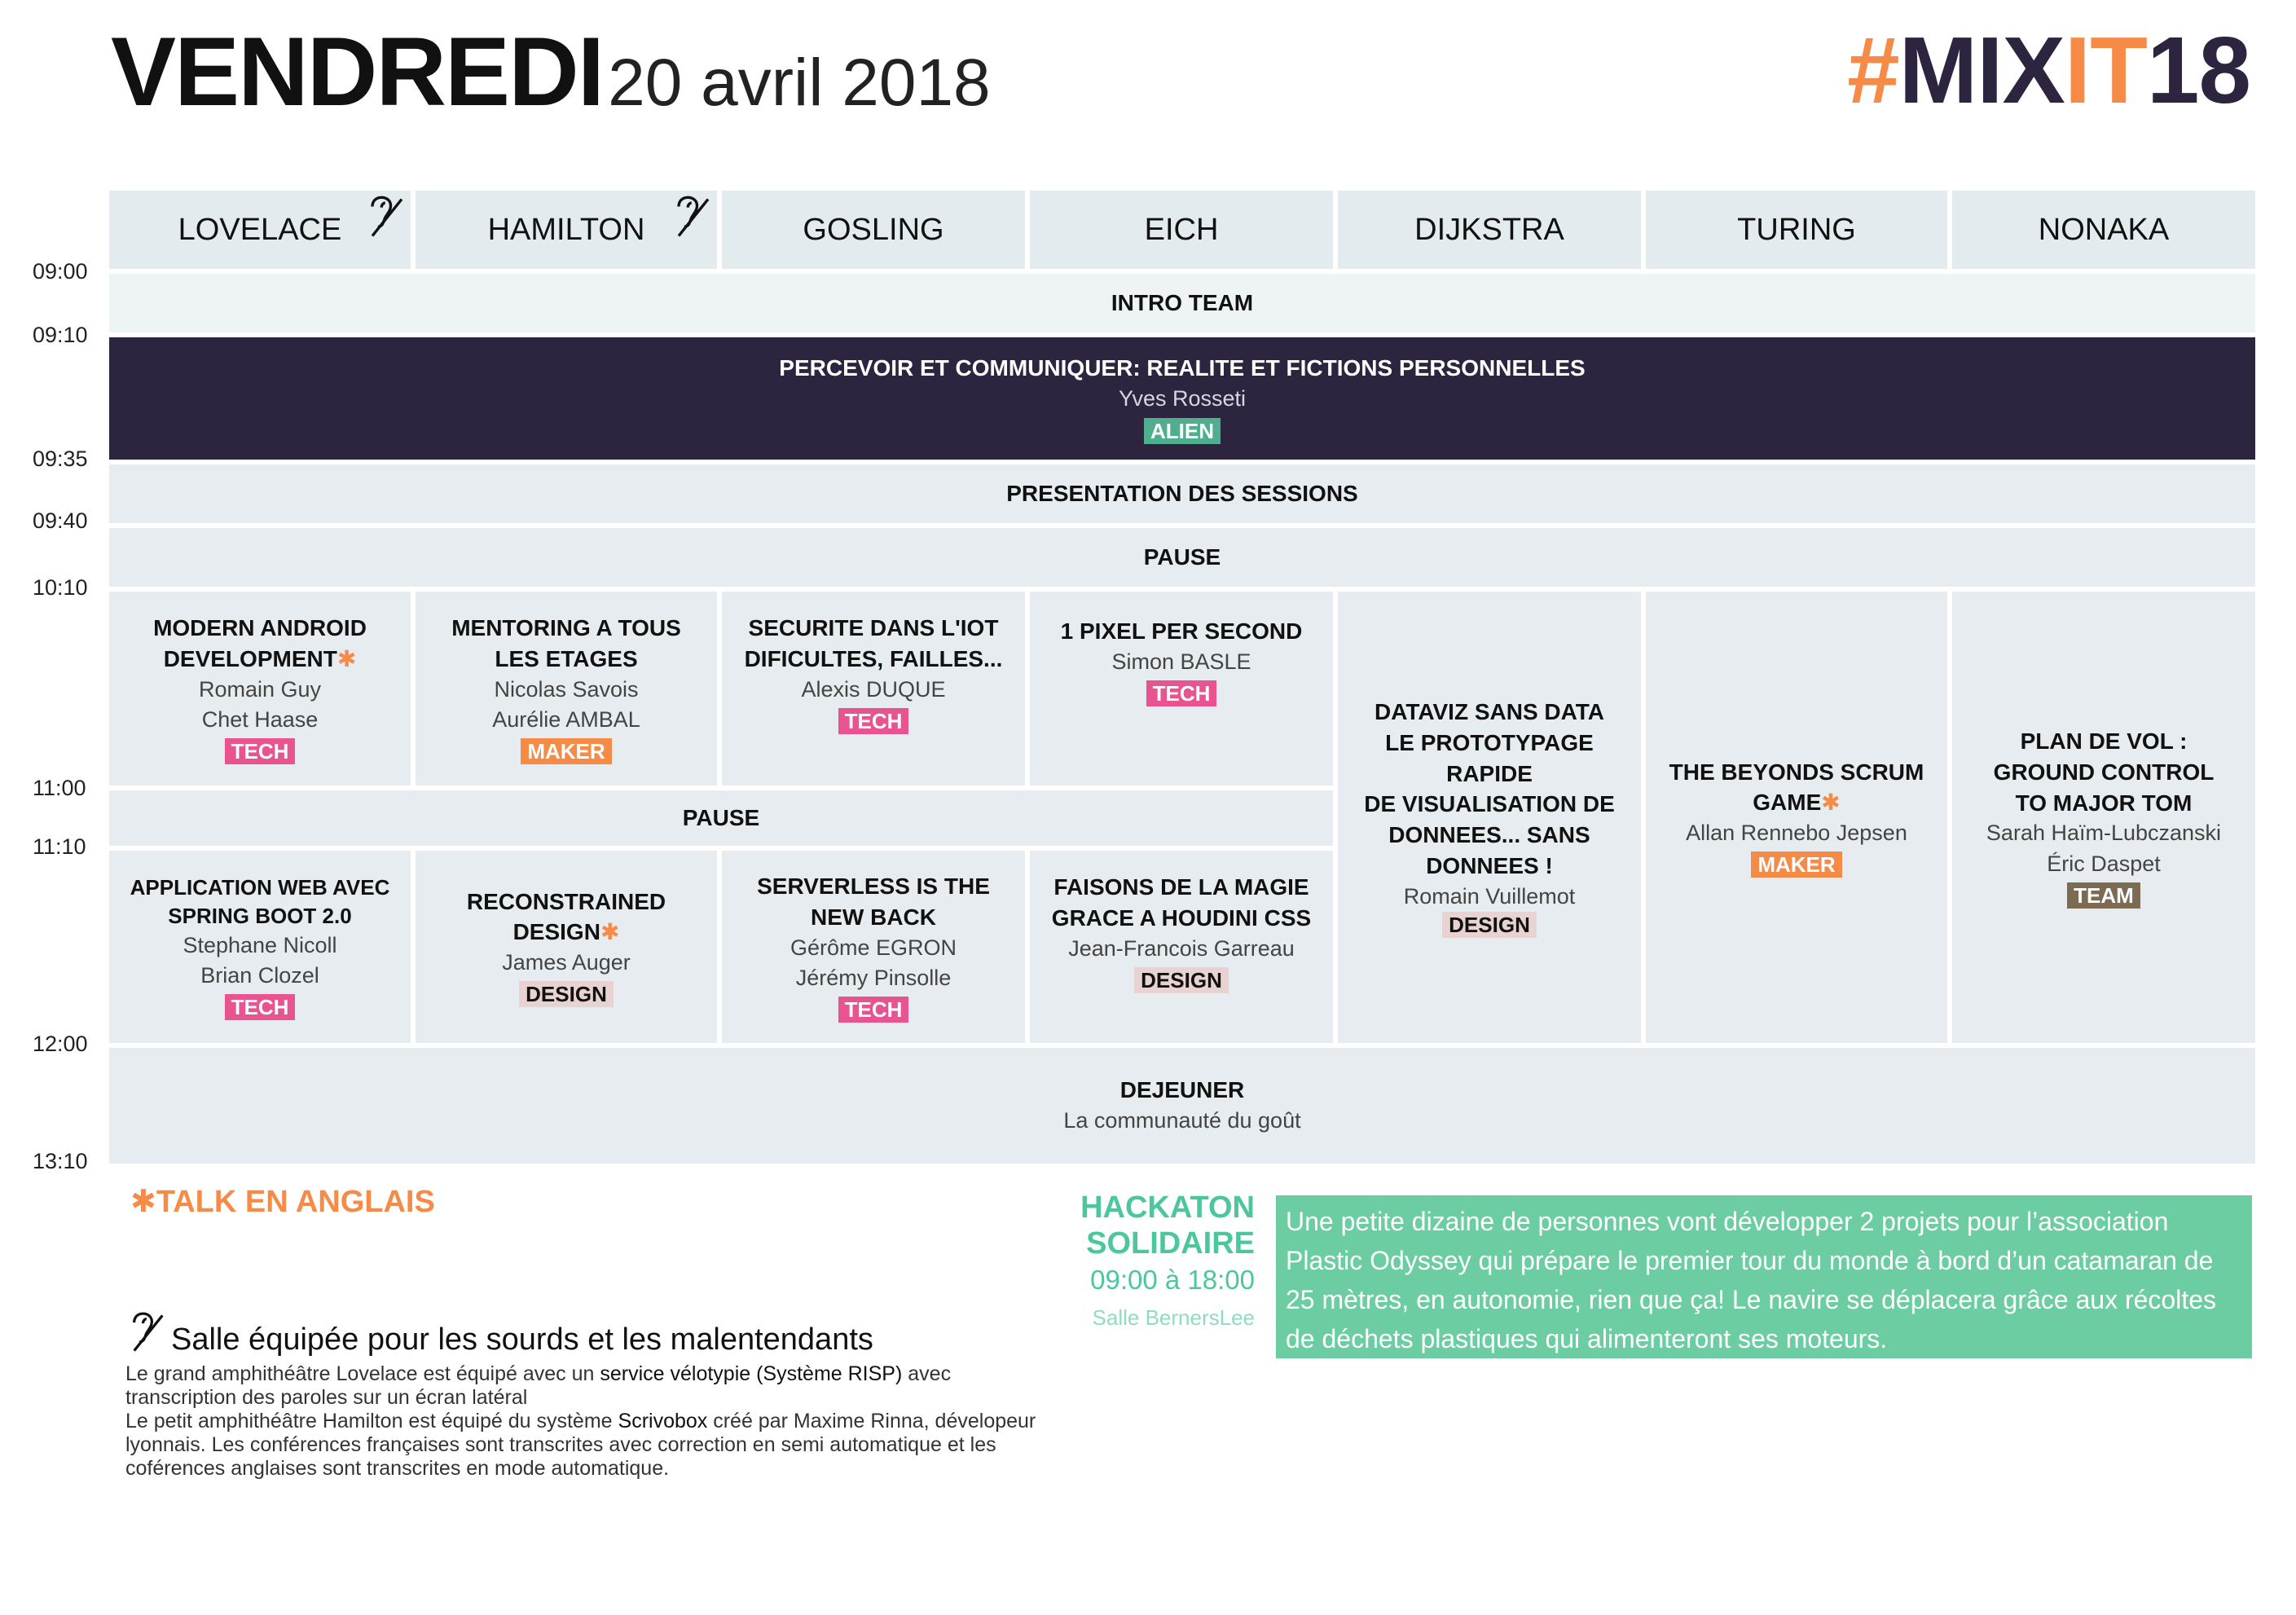  Describe the element at coordinates (874, 230) in the screenshot. I see `room-header-gosling: GOSLING` at that location.